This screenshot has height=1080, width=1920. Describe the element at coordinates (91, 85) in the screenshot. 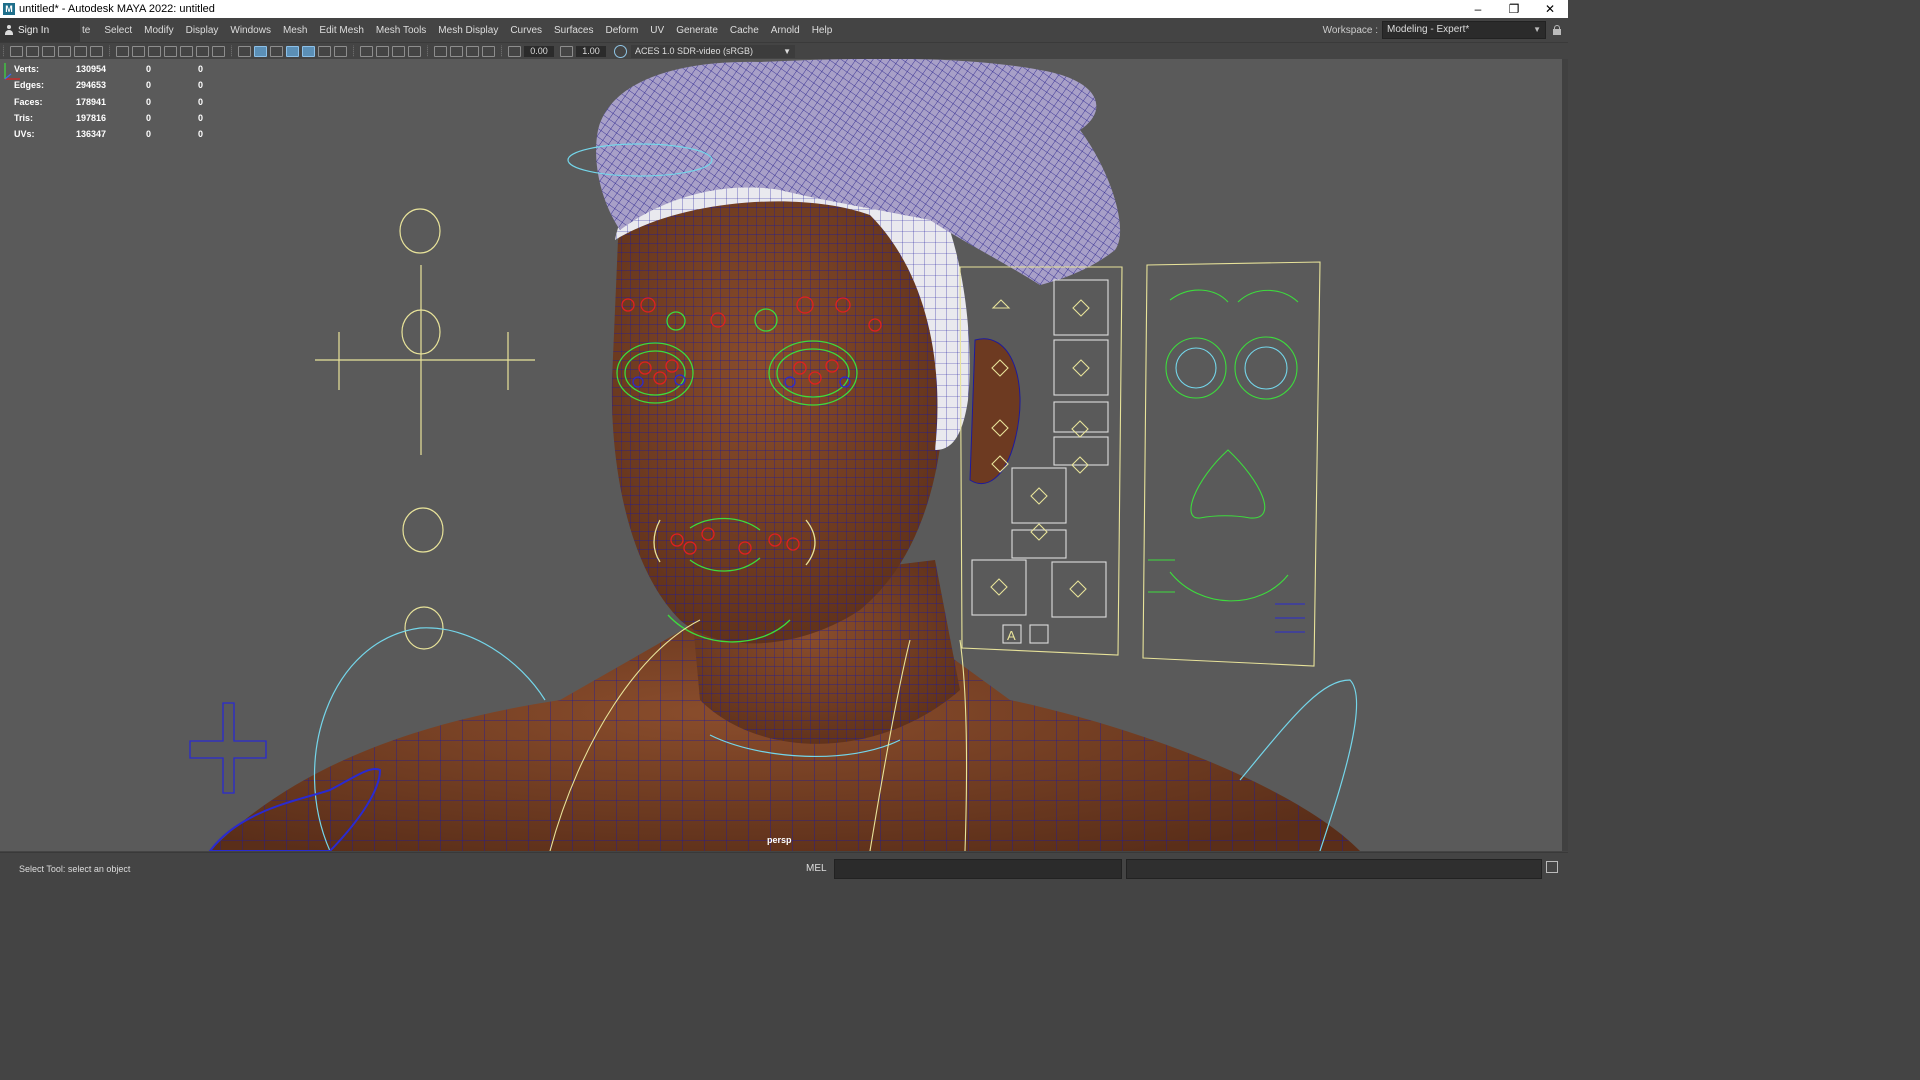

I see `hud-value: 294653` at that location.